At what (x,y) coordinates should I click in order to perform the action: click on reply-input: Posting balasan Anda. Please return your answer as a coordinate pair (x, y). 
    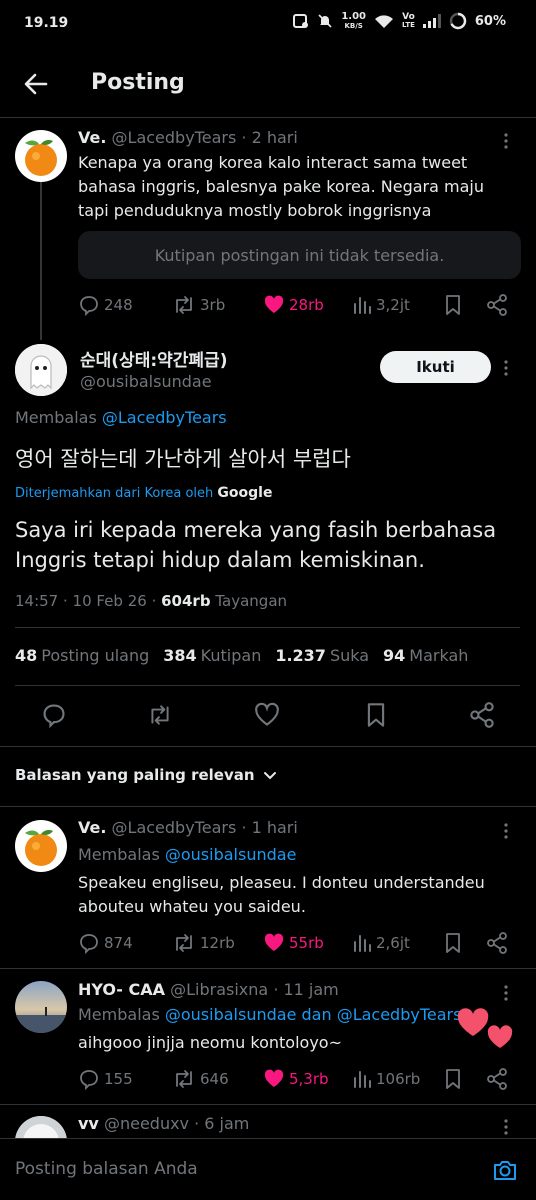
    Looking at the image, I should click on (106, 1169).